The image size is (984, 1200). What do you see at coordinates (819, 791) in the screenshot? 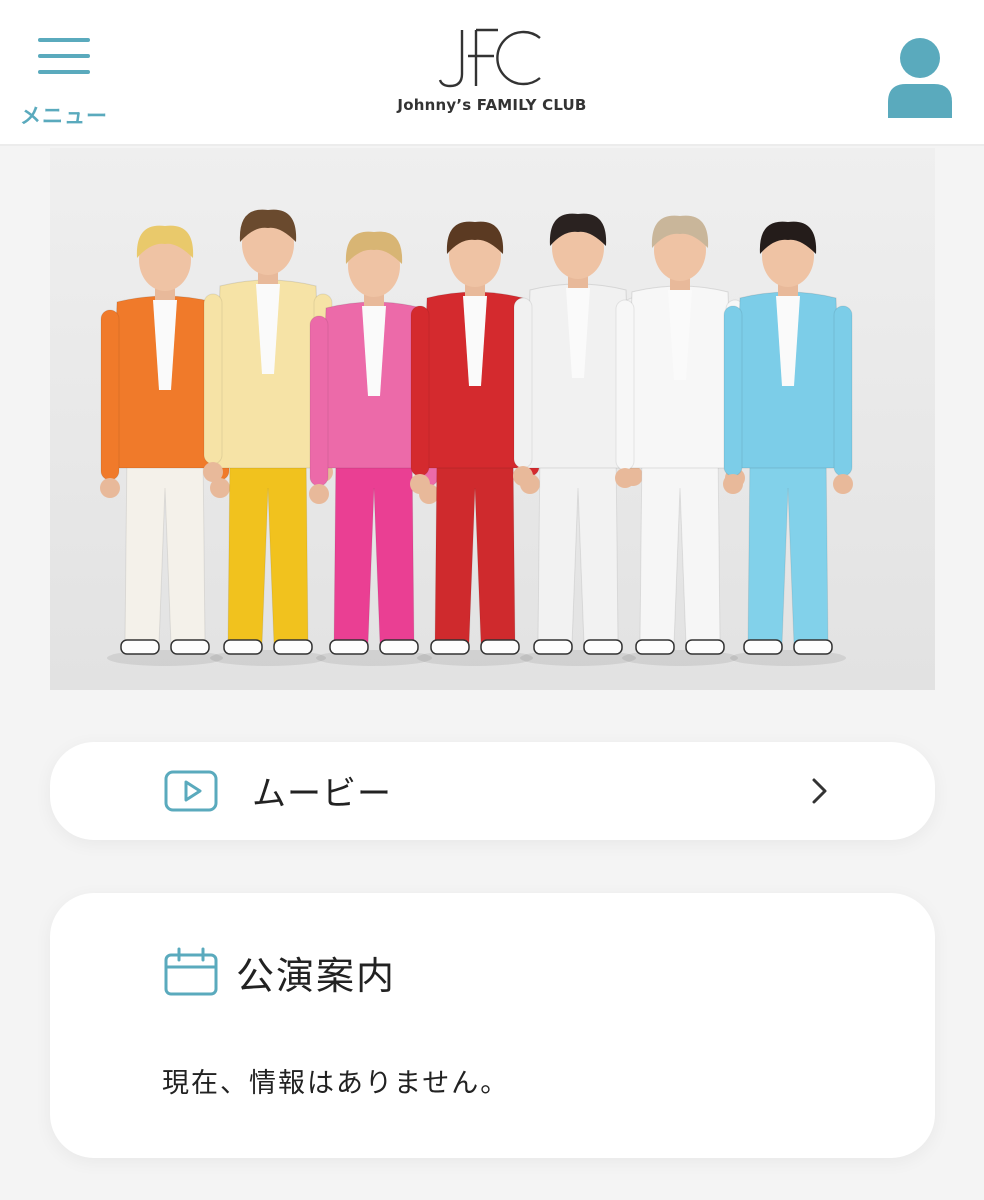
I see `chevron-right-icon` at bounding box center [819, 791].